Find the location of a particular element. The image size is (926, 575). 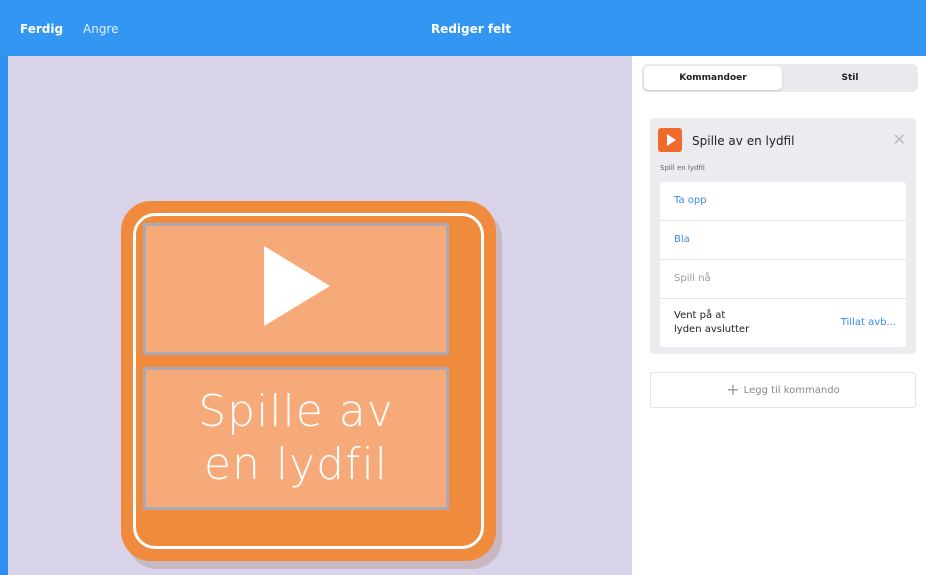

tile-label: Spille av en lydfil is located at coordinates (296, 437).